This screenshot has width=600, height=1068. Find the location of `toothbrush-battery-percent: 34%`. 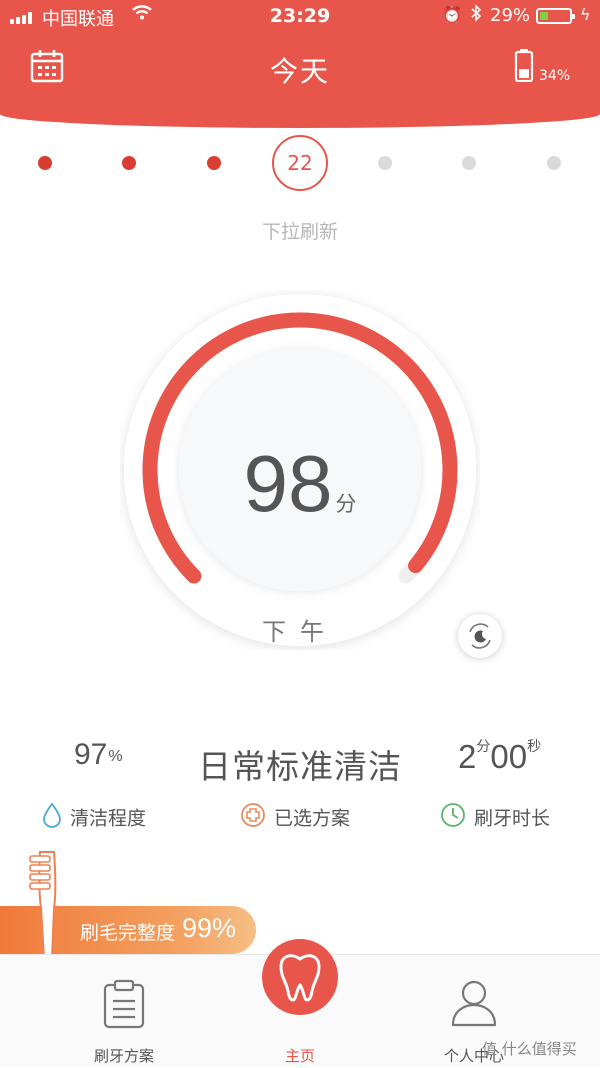

toothbrush-battery-percent: 34% is located at coordinates (555, 76).